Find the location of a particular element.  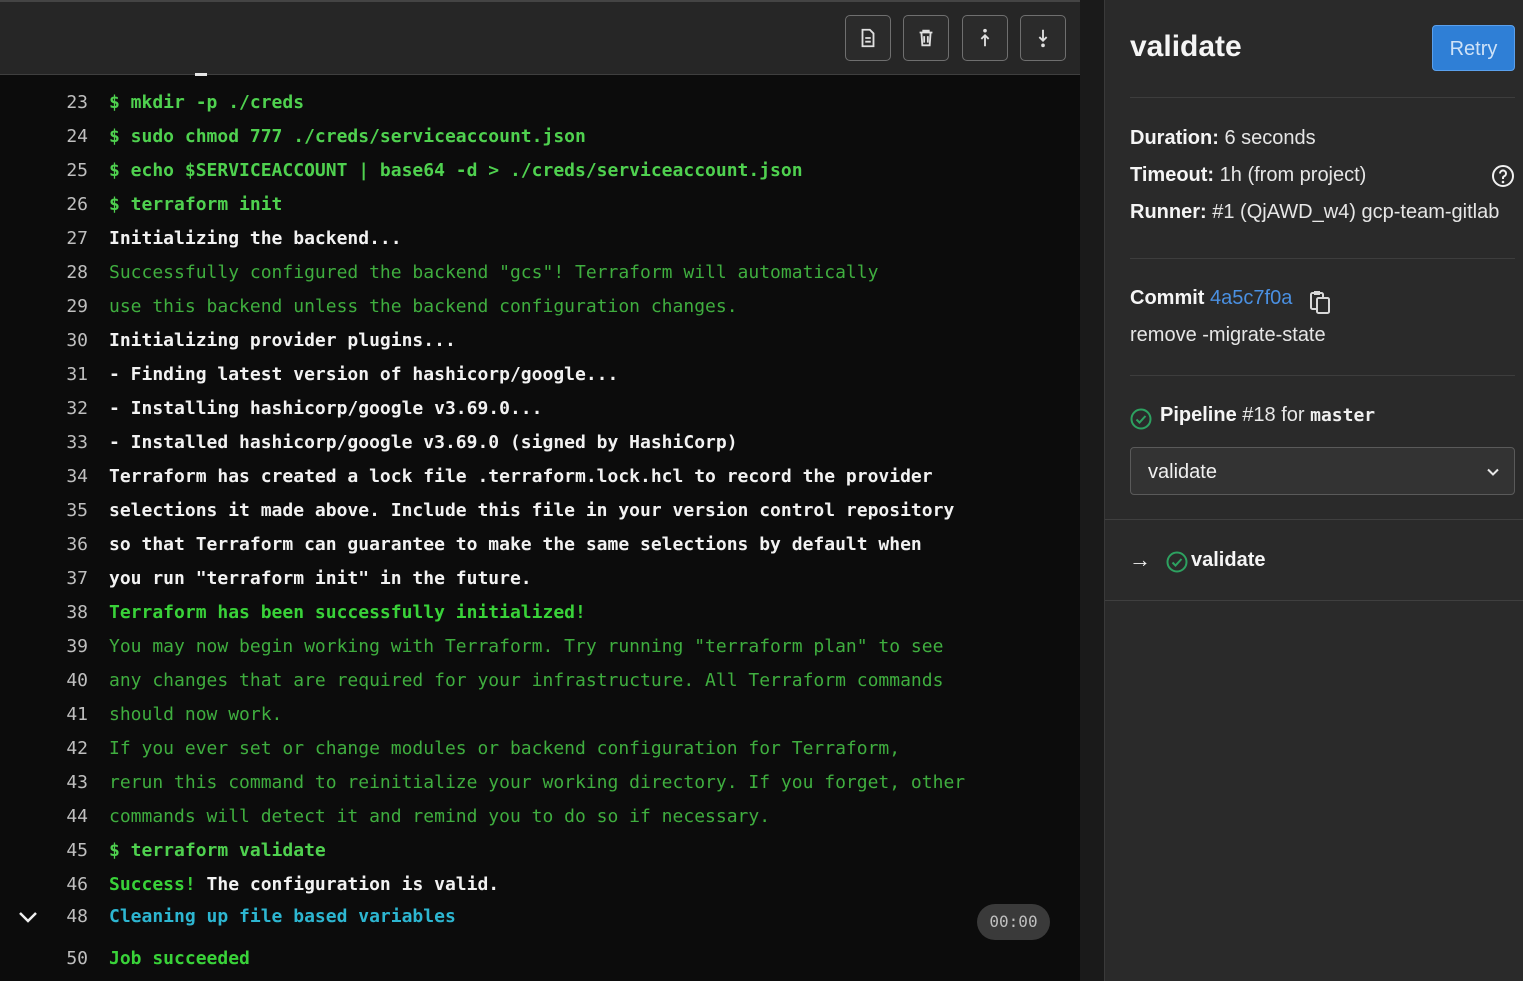

line-number: 23 is located at coordinates (69, 103).